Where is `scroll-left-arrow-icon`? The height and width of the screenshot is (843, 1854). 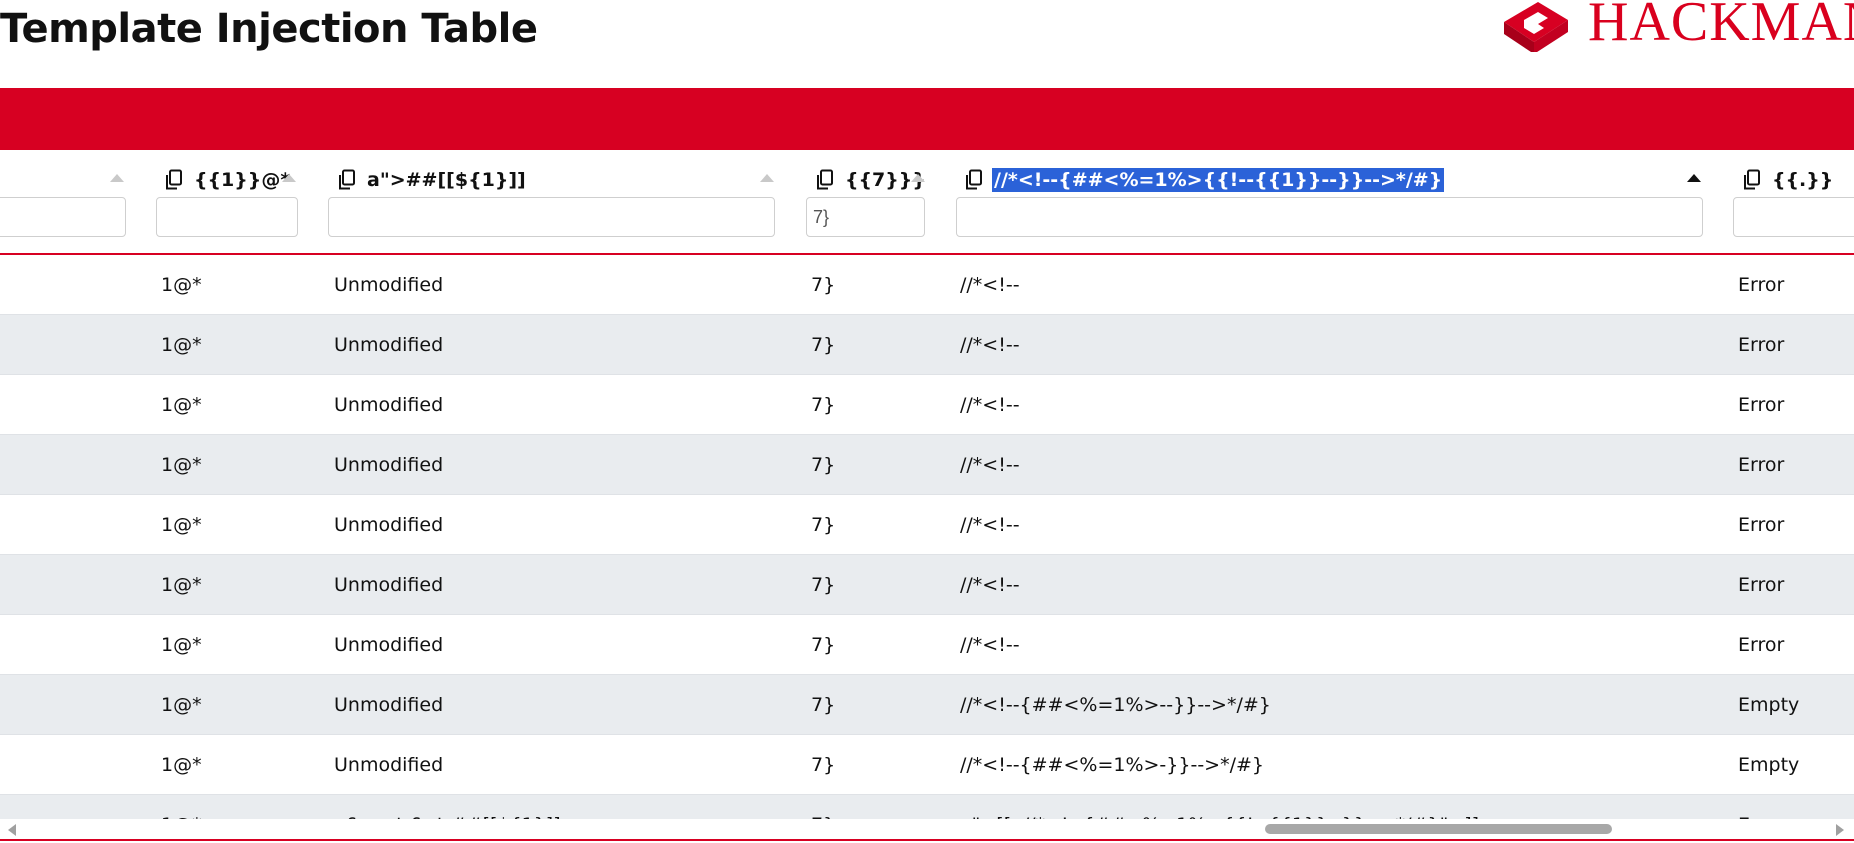 scroll-left-arrow-icon is located at coordinates (12, 830).